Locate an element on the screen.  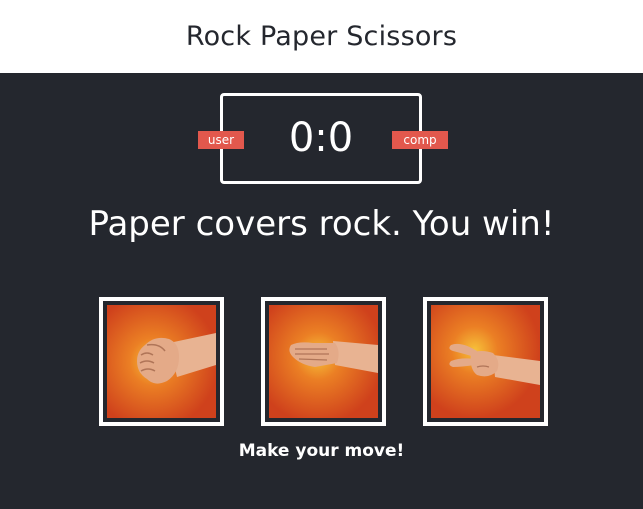
rock-hand-icon is located at coordinates (161, 361).